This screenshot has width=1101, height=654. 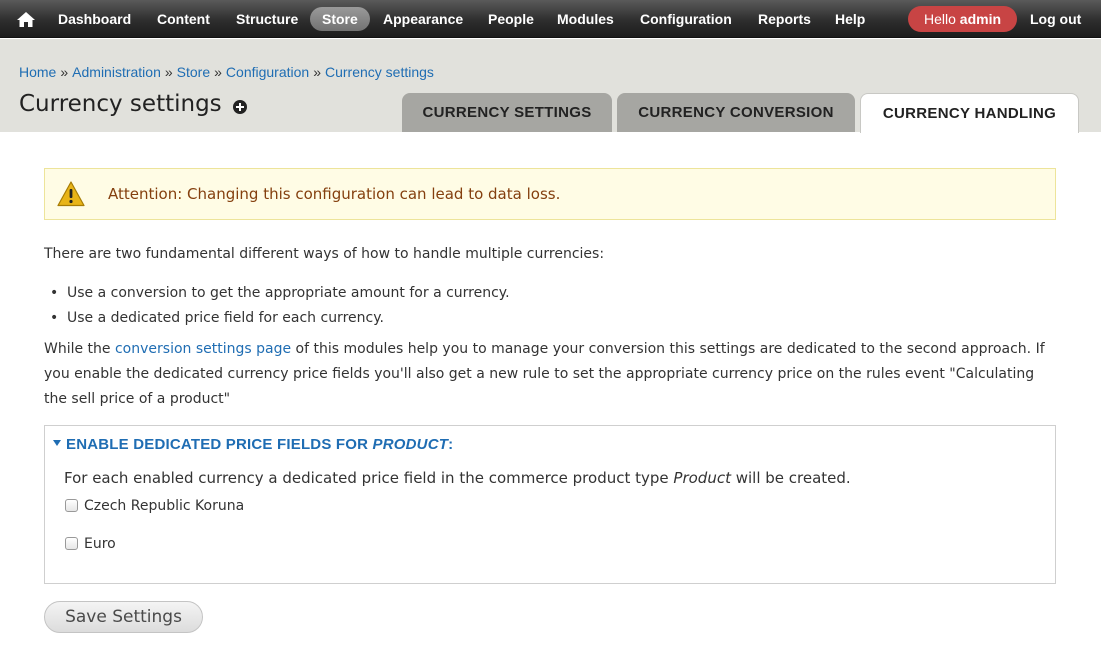 I want to click on checkbox-row-czk: Czech Republic Koruna, so click(x=154, y=505).